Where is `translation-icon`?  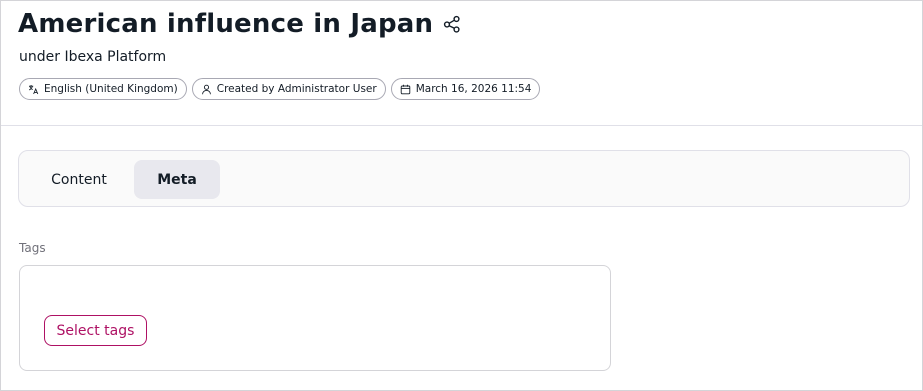 translation-icon is located at coordinates (33, 89).